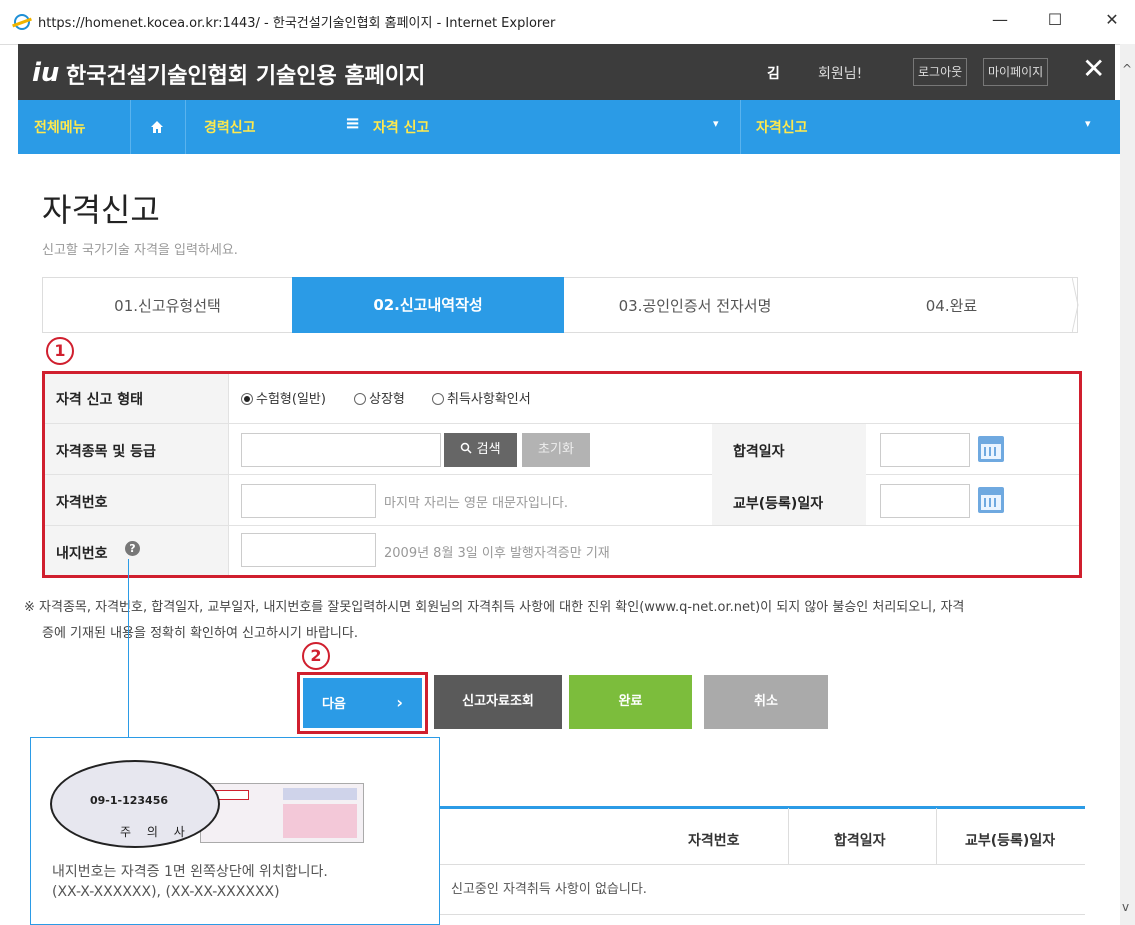  What do you see at coordinates (840, 74) in the screenshot?
I see `user-greeting: 회원님!` at bounding box center [840, 74].